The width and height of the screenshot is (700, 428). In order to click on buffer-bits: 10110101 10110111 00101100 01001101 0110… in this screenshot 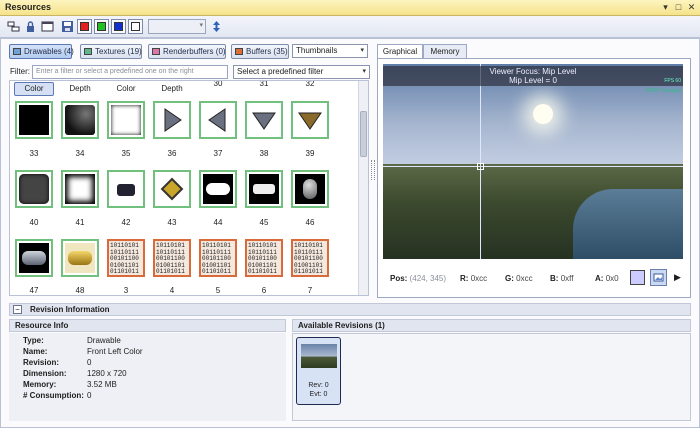, I will do `click(308, 258)`.